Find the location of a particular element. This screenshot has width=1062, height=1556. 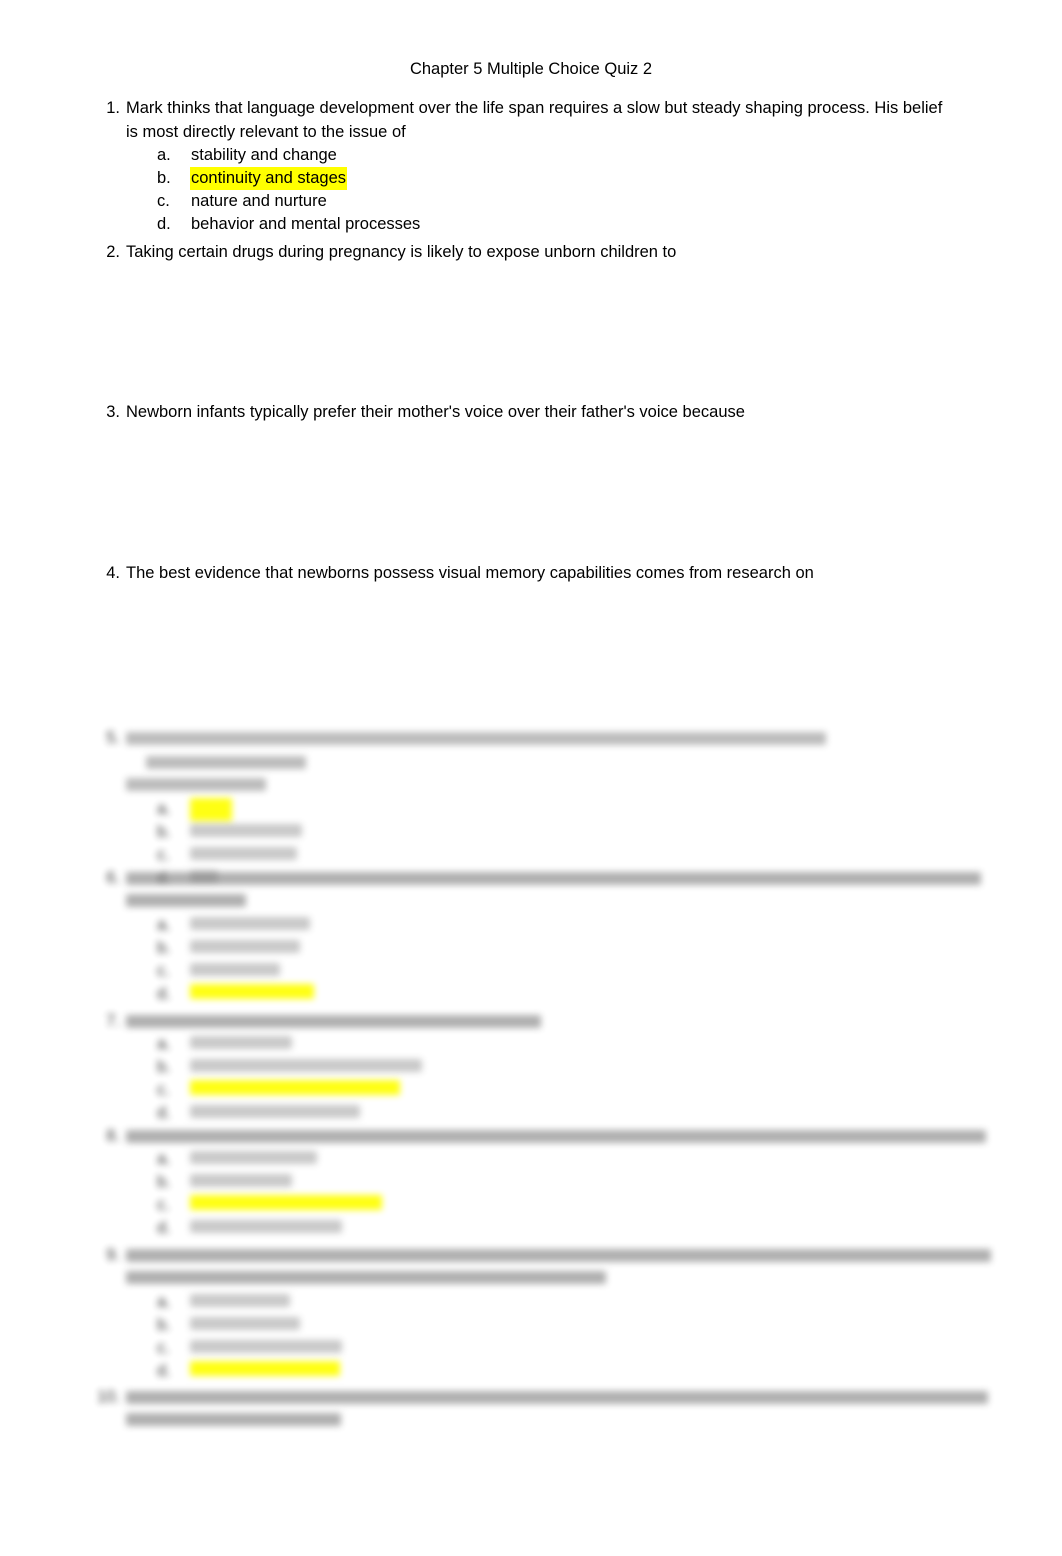

question-stem-6: 6. is located at coordinates (543, 890).